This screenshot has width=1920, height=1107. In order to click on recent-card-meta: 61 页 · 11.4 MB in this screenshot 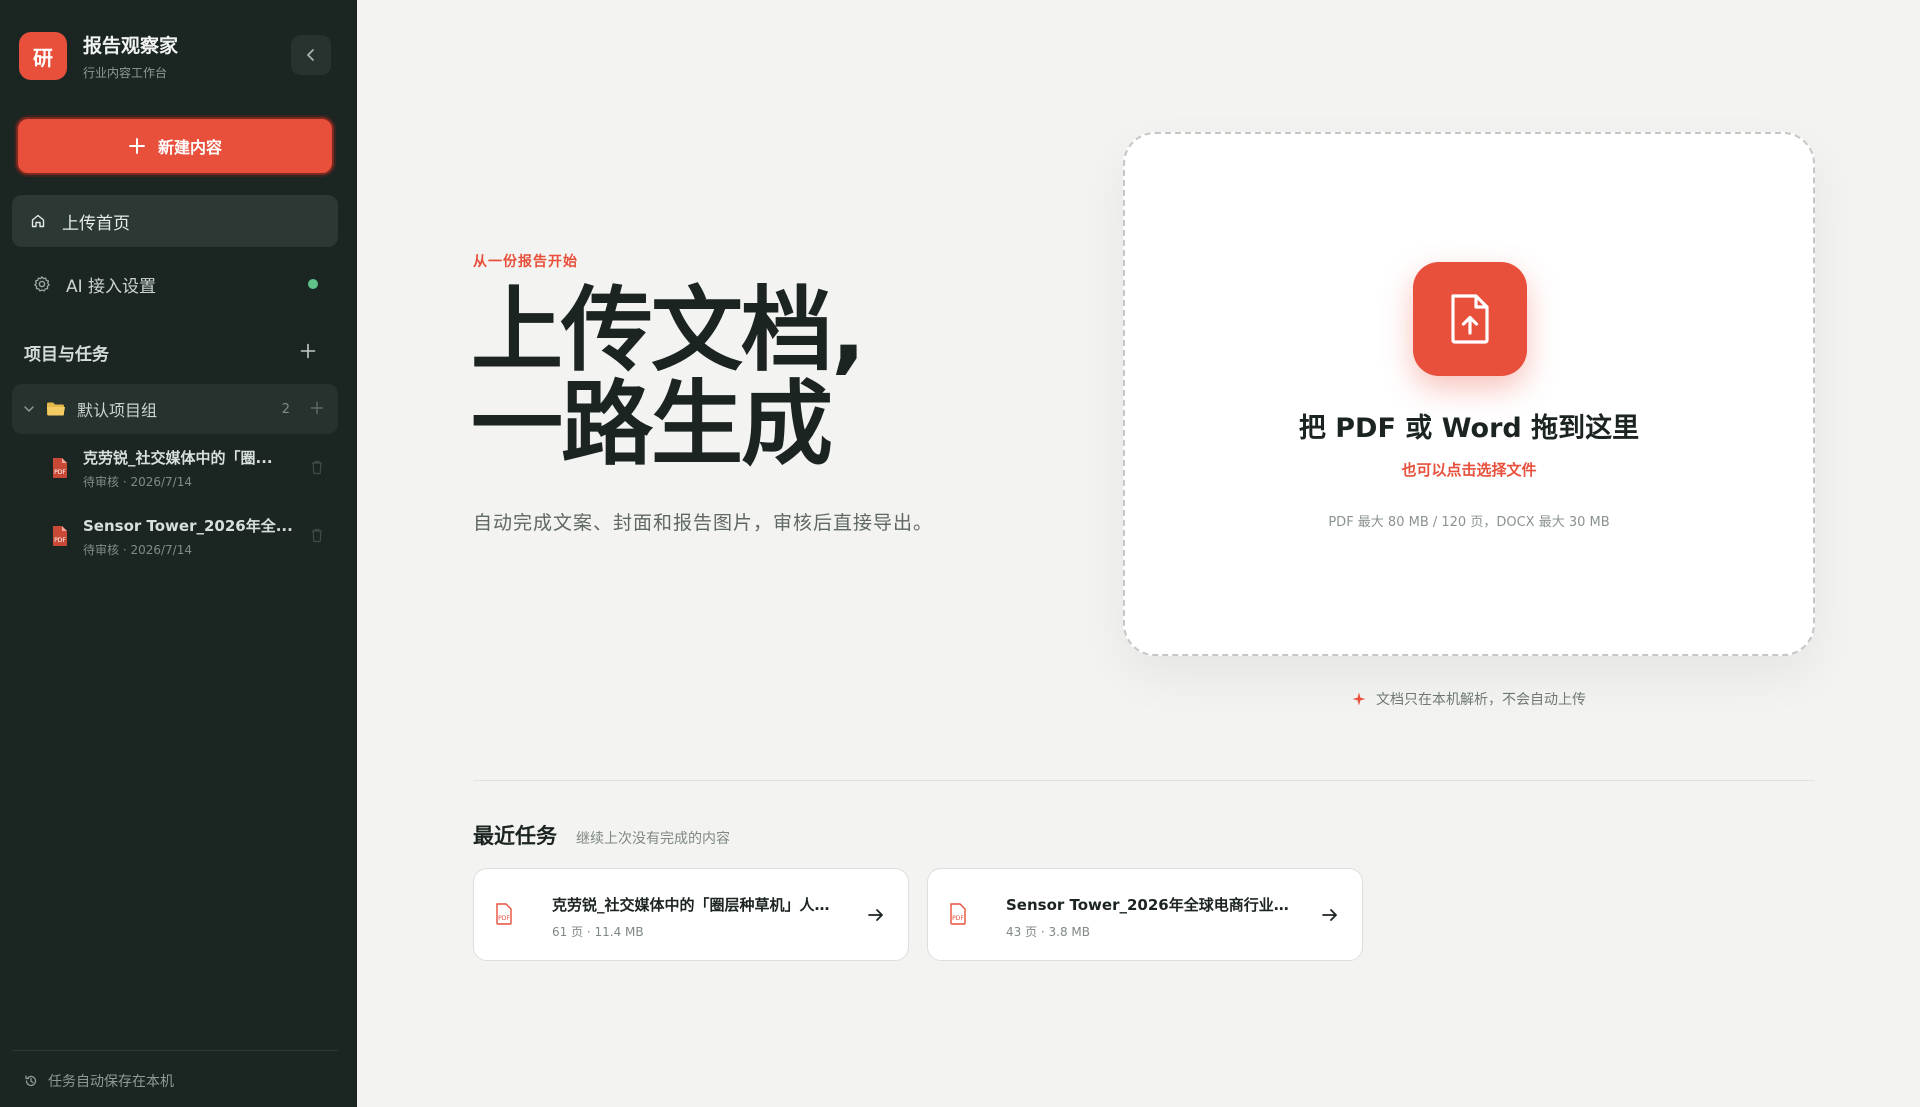, I will do `click(598, 932)`.